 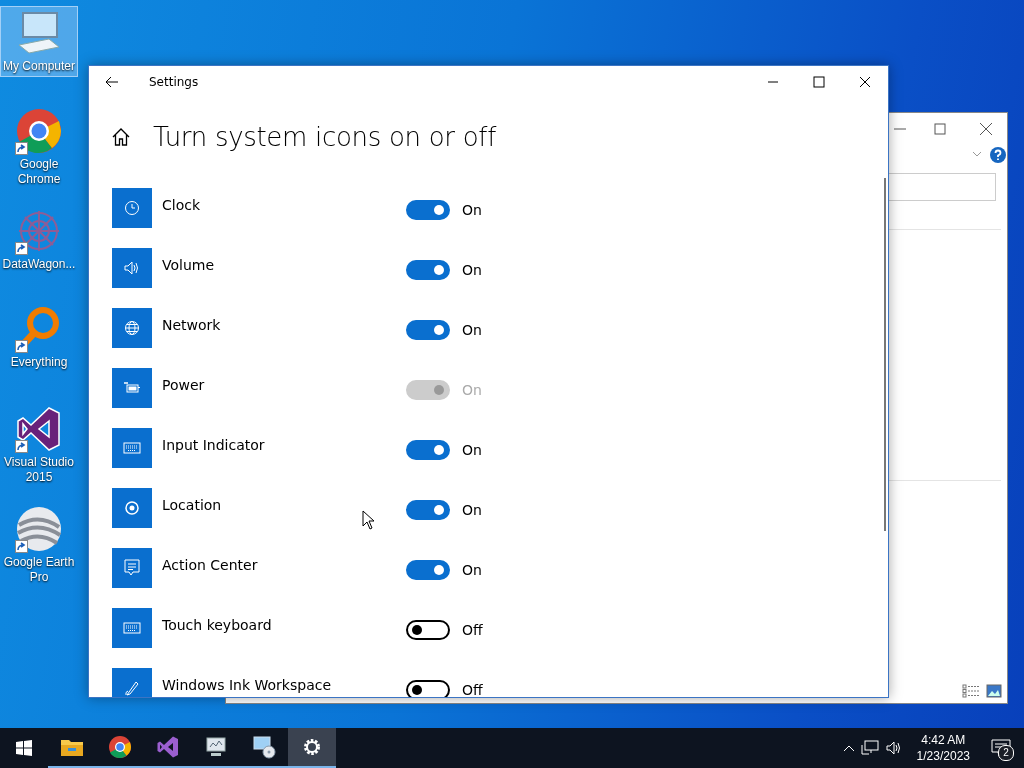 What do you see at coordinates (192, 325) in the screenshot?
I see `setting-label: Network` at bounding box center [192, 325].